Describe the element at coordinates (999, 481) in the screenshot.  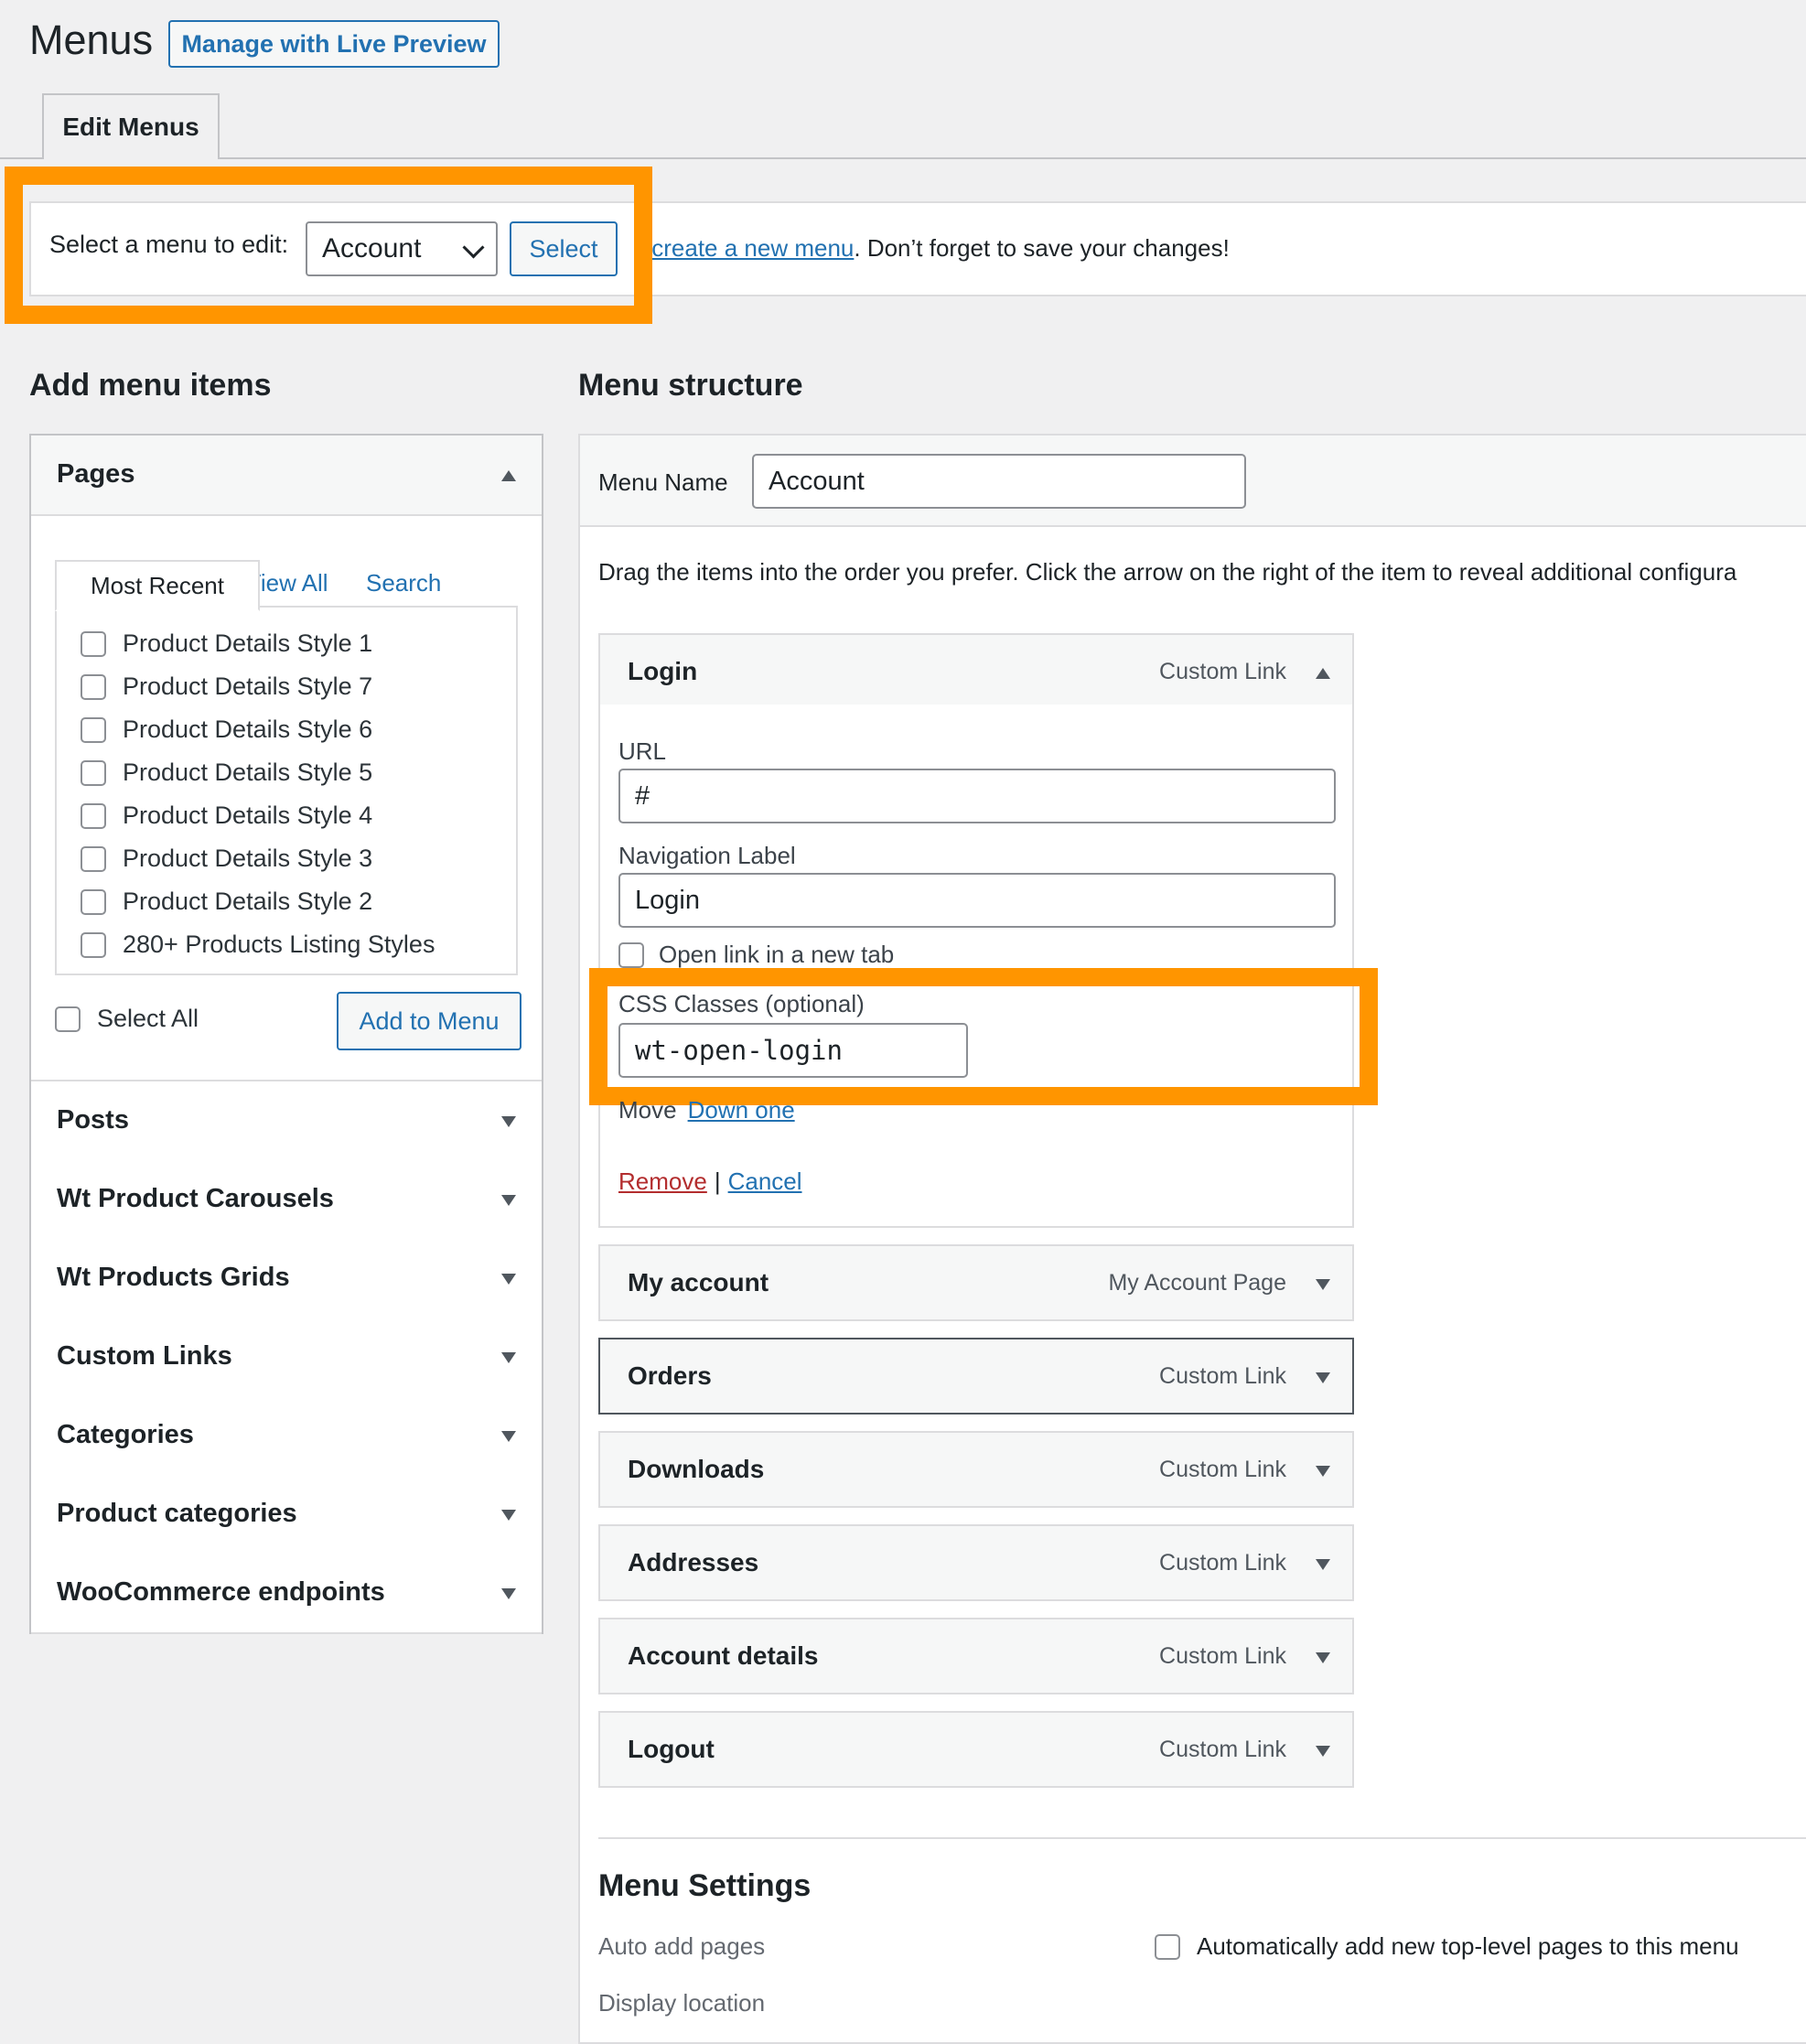
I see `menu-name-input: Account` at that location.